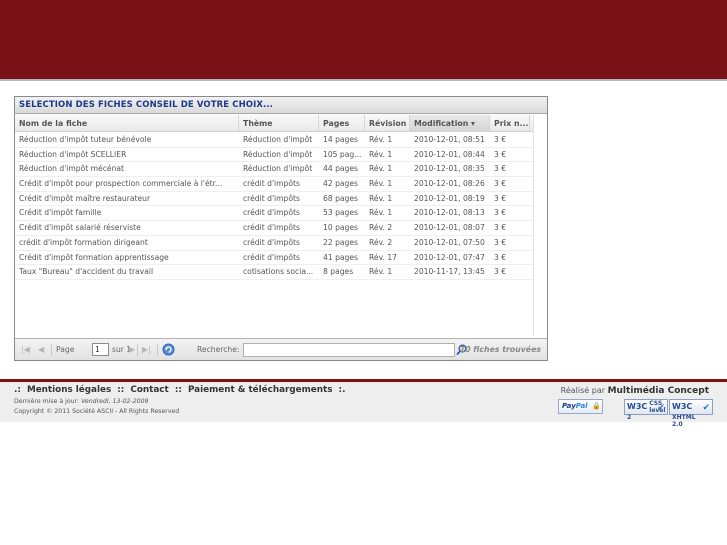 The image size is (727, 545). Describe the element at coordinates (449, 228) in the screenshot. I see `cell-modification: 2010-12-01, 08:07` at that location.